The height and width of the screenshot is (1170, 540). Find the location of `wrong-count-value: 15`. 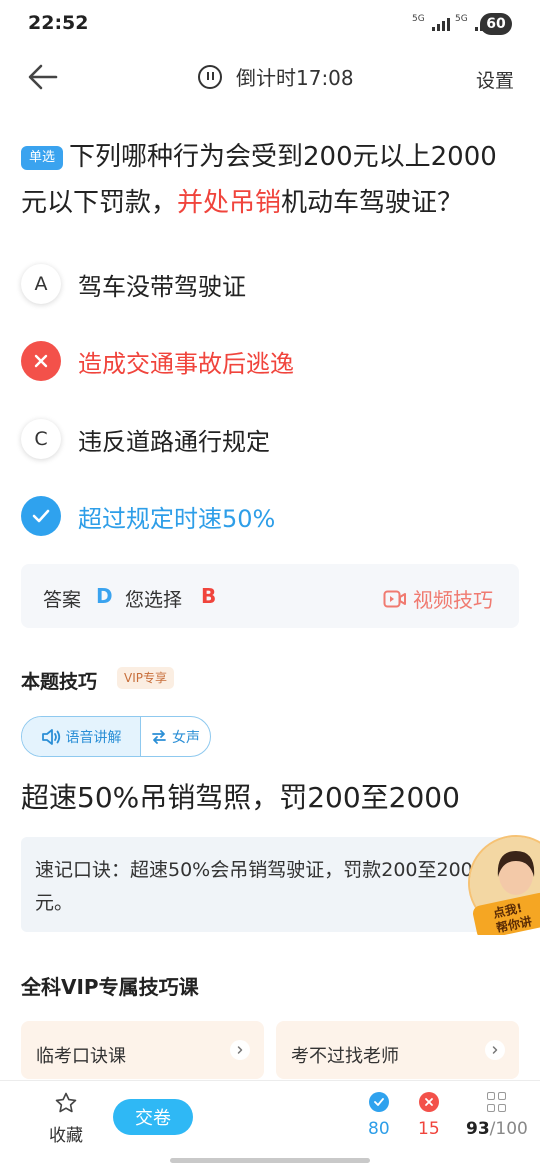

wrong-count-value: 15 is located at coordinates (429, 1129).